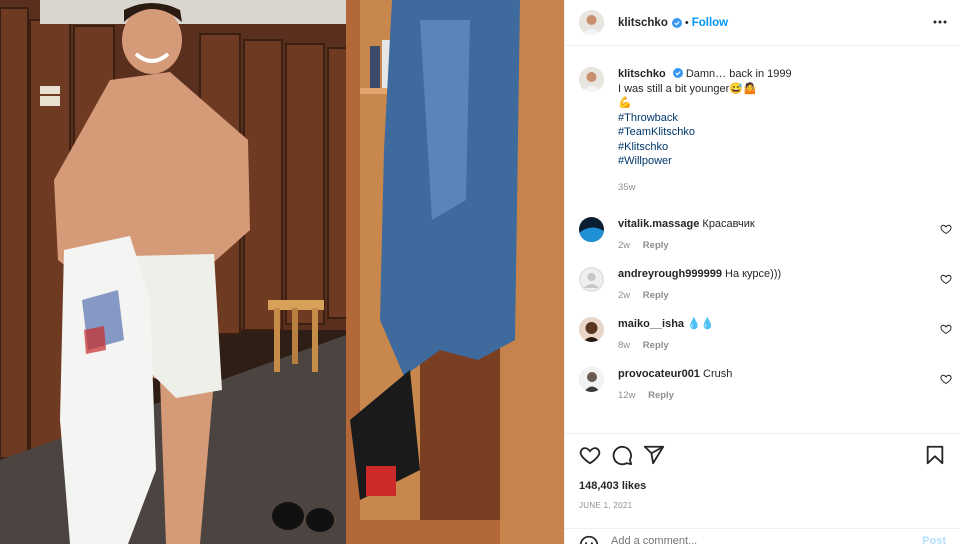 Image resolution: width=960 pixels, height=544 pixels. Describe the element at coordinates (718, 374) in the screenshot. I see `comment-text: Crush` at that location.